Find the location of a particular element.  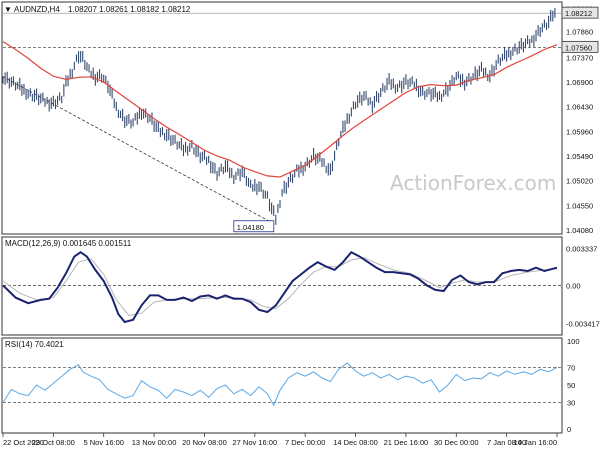

macd-tick-label: 0.00 is located at coordinates (573, 285).